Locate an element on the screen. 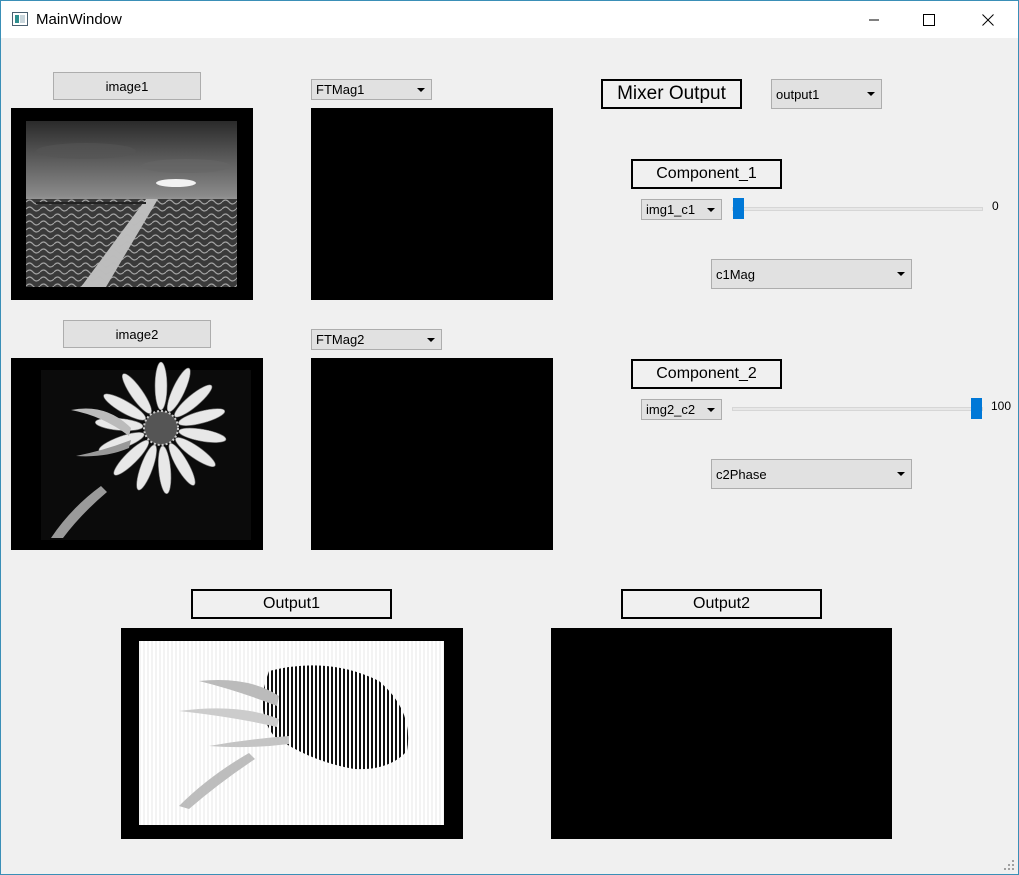 The image size is (1019, 875). component1-slider-value: 0 is located at coordinates (995, 206).